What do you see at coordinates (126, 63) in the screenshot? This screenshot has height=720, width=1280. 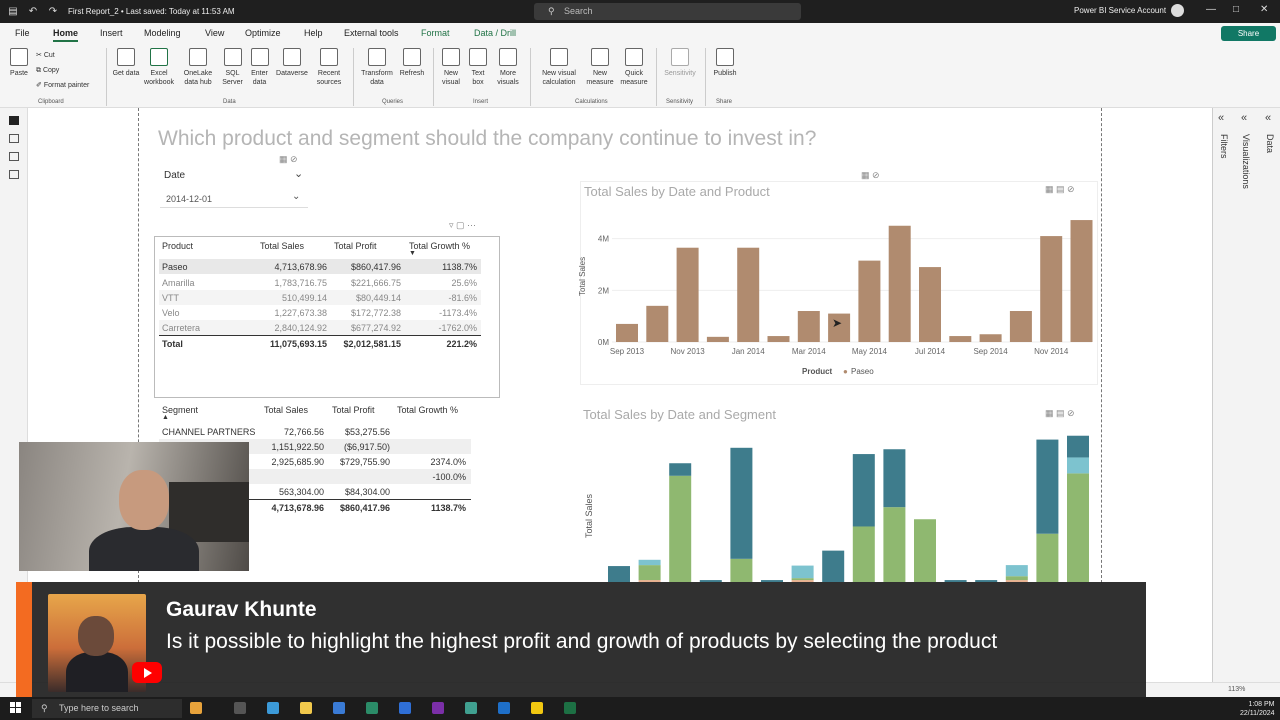 I see `get-data-button: Get data` at bounding box center [126, 63].